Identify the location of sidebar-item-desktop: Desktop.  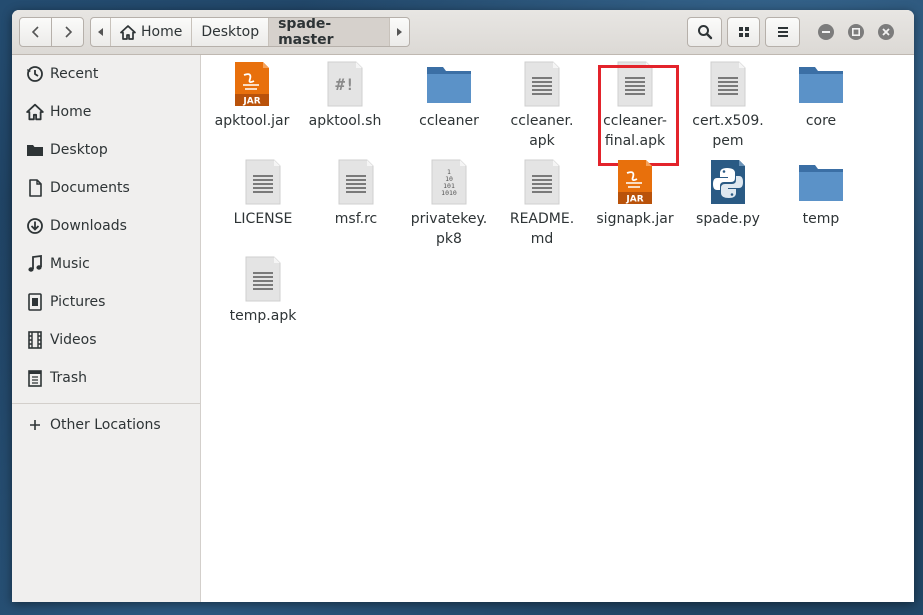
(106, 150).